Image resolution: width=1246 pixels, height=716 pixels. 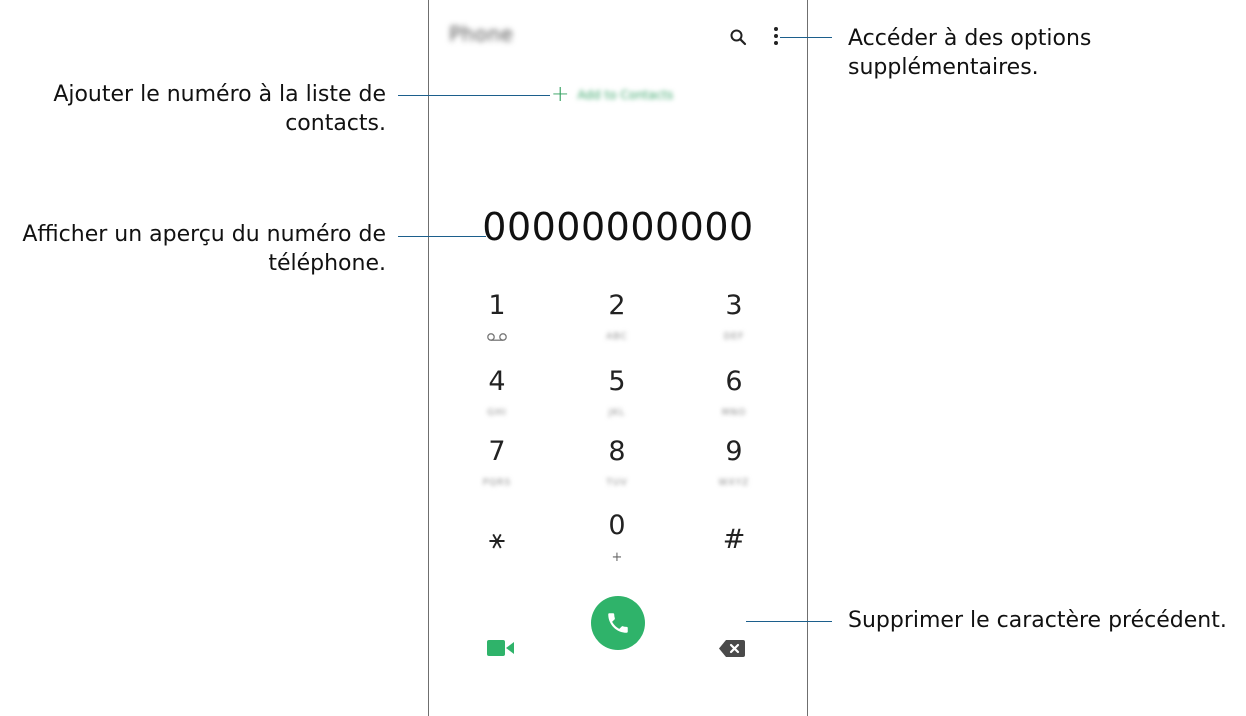 What do you see at coordinates (734, 561) in the screenshot?
I see `key-hash: #` at bounding box center [734, 561].